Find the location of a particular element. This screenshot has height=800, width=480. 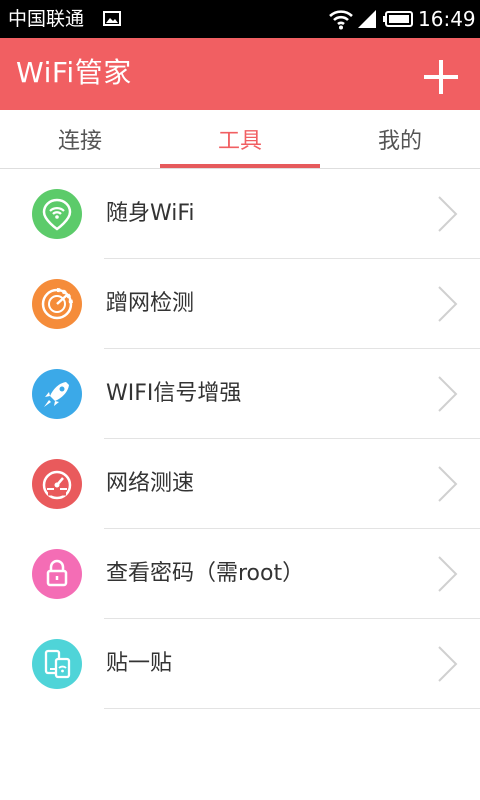

image-notification-icon is located at coordinates (112, 18).